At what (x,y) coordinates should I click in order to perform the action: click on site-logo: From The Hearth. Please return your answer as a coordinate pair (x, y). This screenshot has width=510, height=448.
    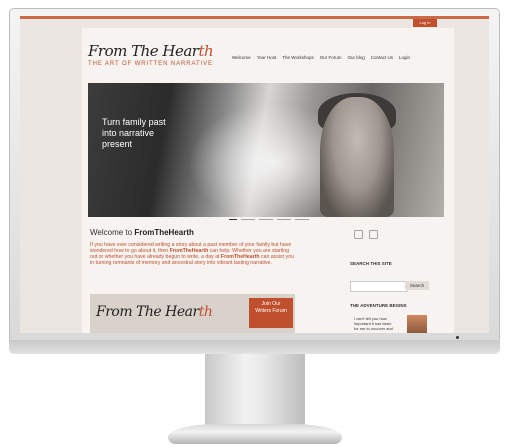
    Looking at the image, I should click on (151, 51).